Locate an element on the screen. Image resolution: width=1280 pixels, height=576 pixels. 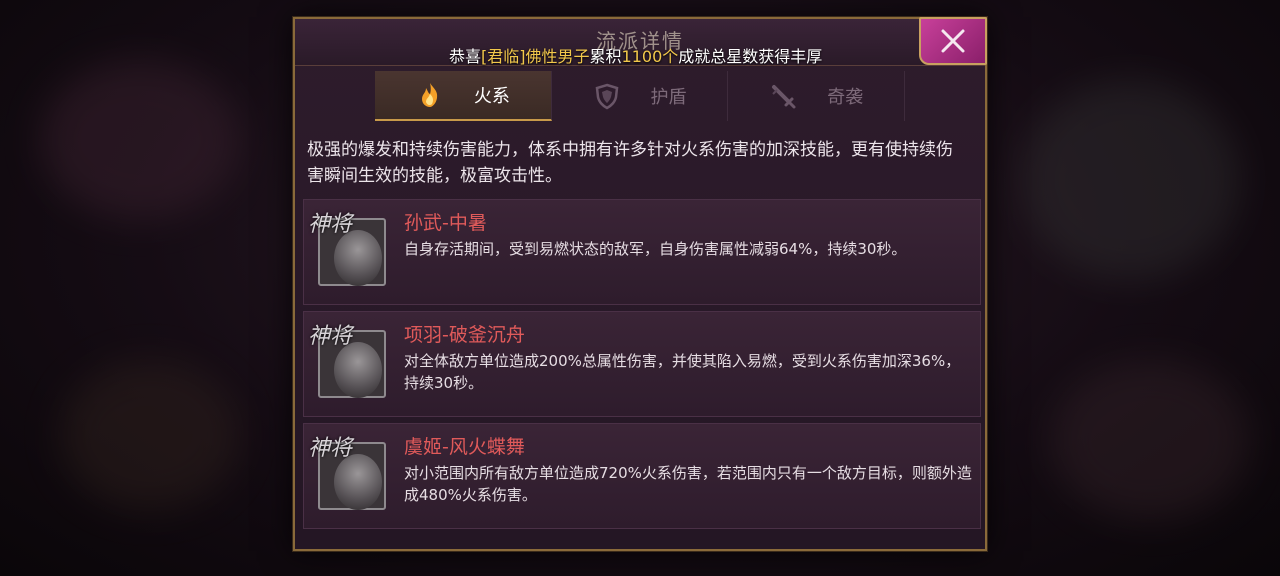
title-bar: 流派详情 恭喜[君临]佛性男子累积1100个成就总星数获得丰厚 is located at coordinates (640, 42).